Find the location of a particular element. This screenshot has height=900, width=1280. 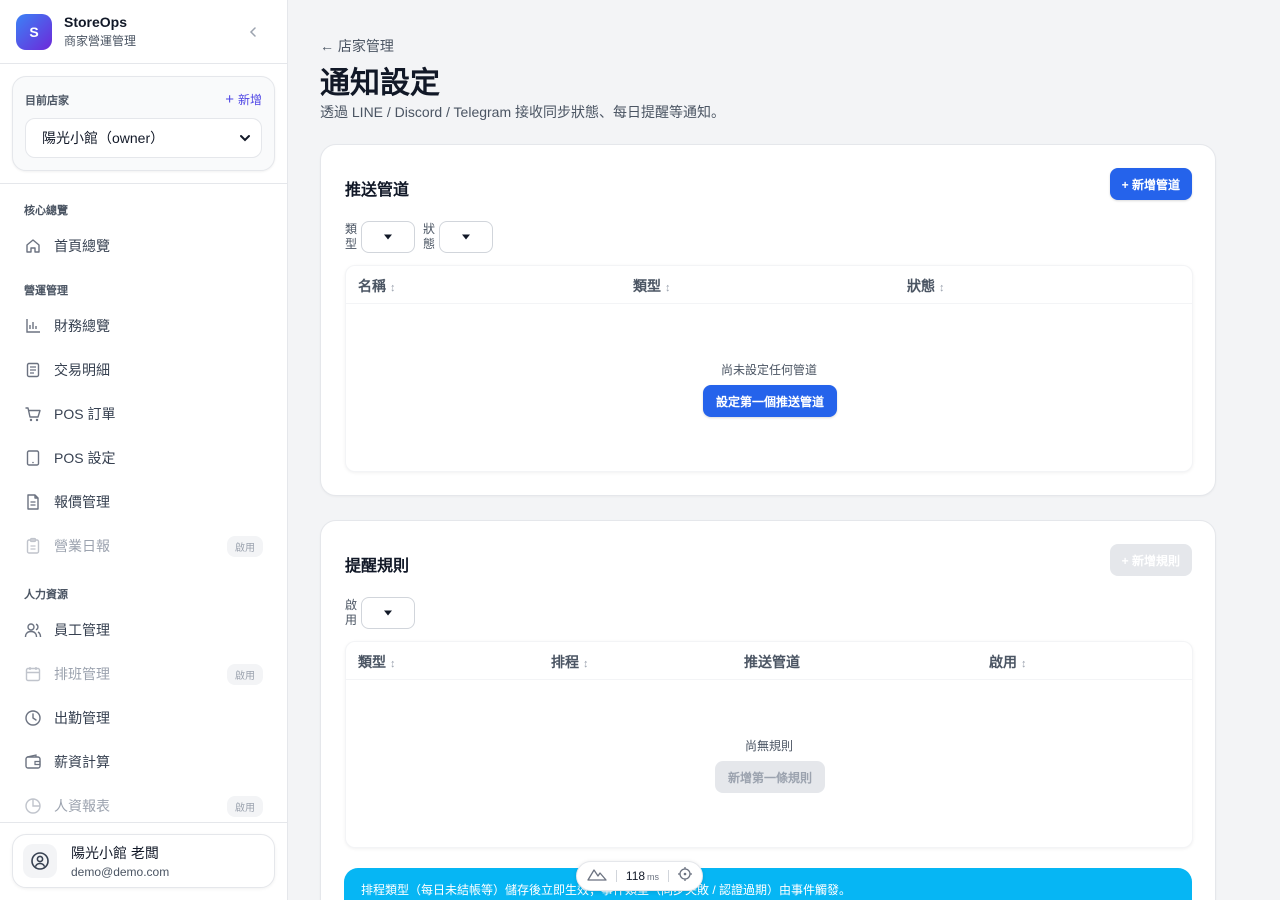

home-icon is located at coordinates (33, 246).